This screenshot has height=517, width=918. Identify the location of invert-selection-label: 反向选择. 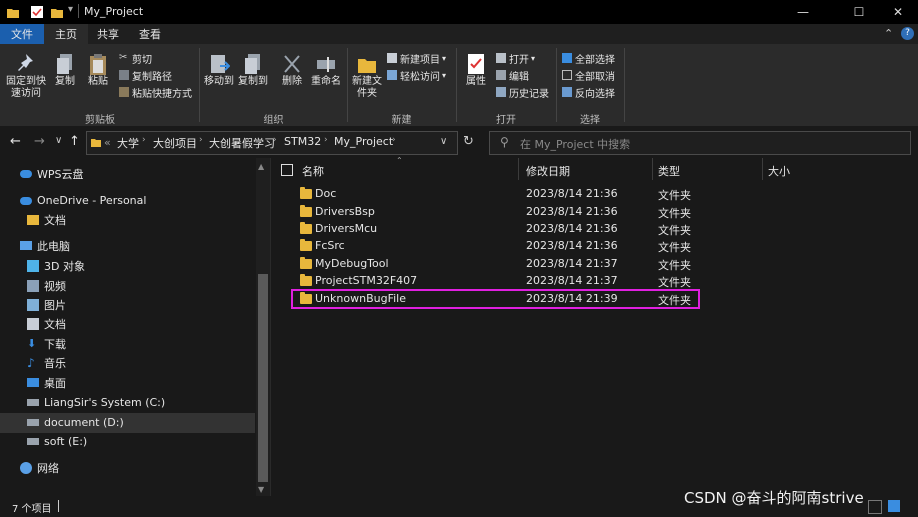
(595, 94).